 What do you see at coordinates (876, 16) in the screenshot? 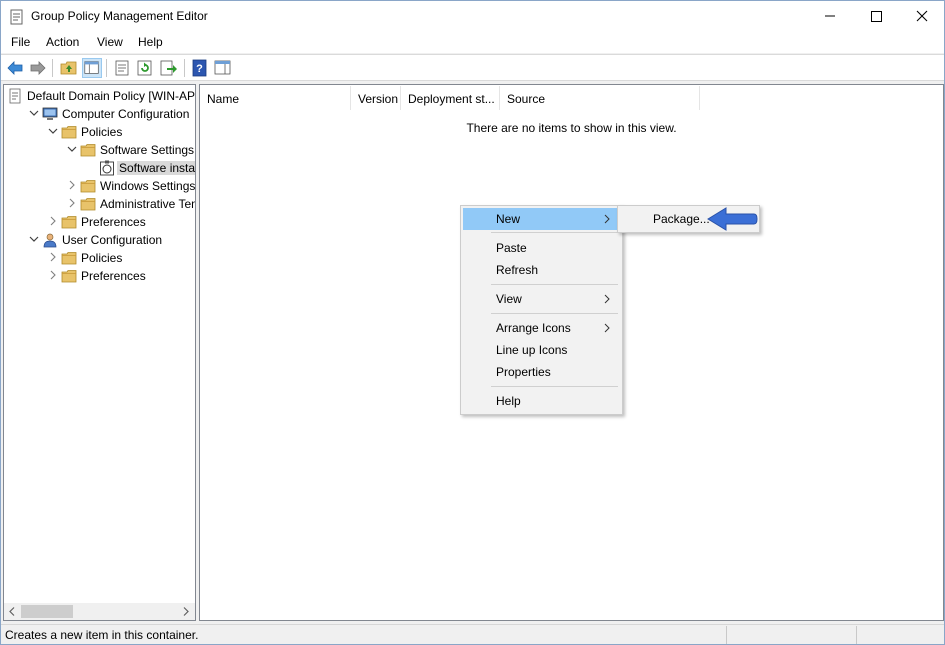
I see `maximize-button` at bounding box center [876, 16].